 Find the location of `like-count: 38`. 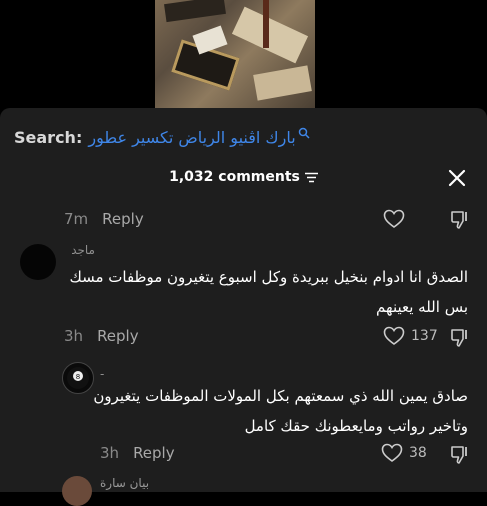

like-count: 38 is located at coordinates (418, 453).